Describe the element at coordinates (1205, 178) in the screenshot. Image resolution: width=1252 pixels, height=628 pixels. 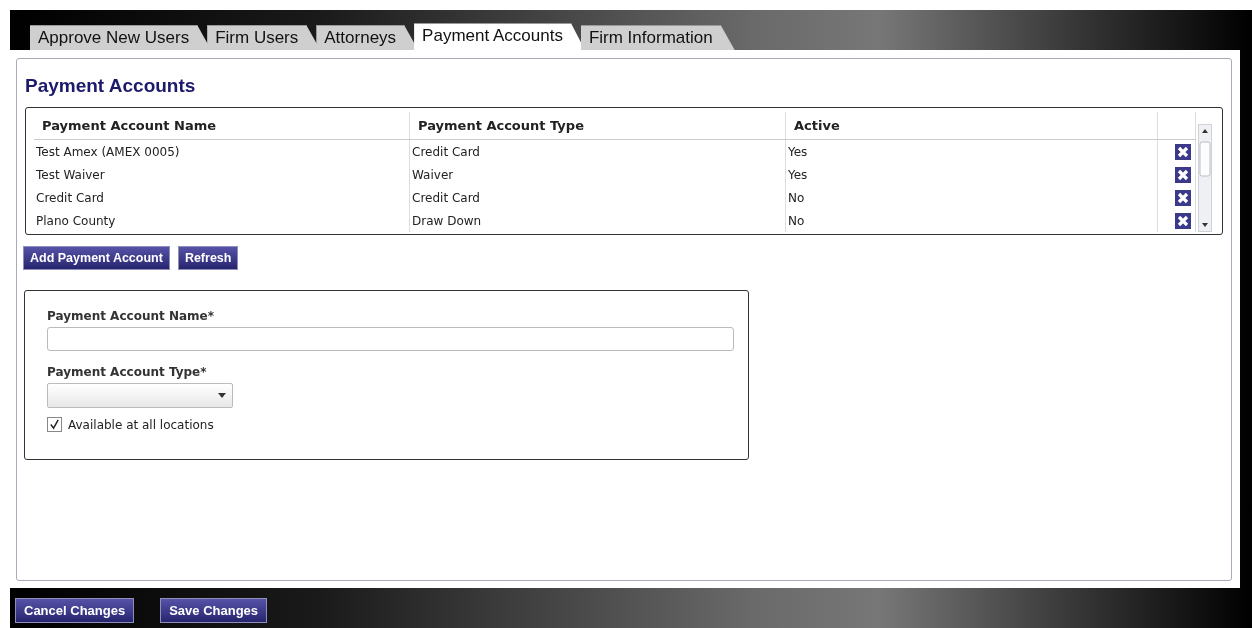
I see `scrollbar` at that location.